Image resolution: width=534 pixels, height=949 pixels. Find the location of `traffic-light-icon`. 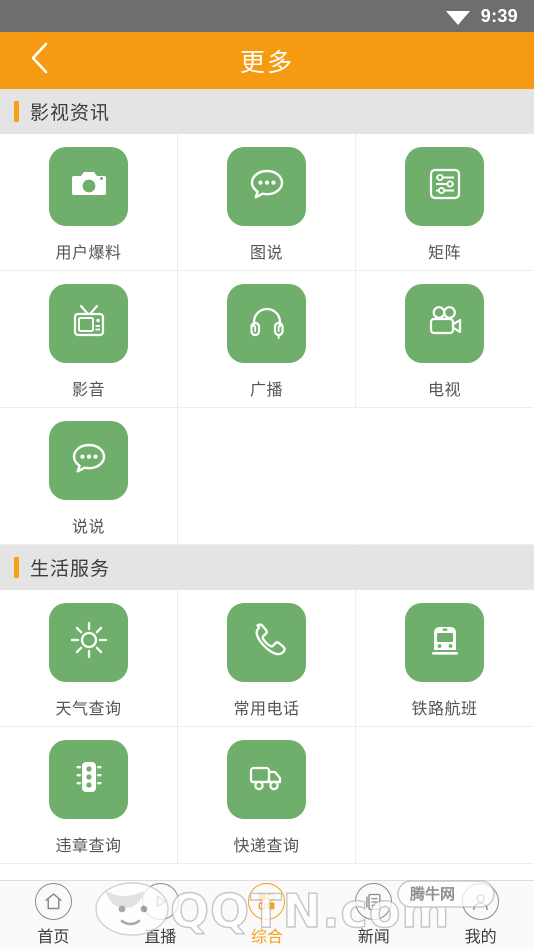

traffic-light-icon is located at coordinates (89, 779).